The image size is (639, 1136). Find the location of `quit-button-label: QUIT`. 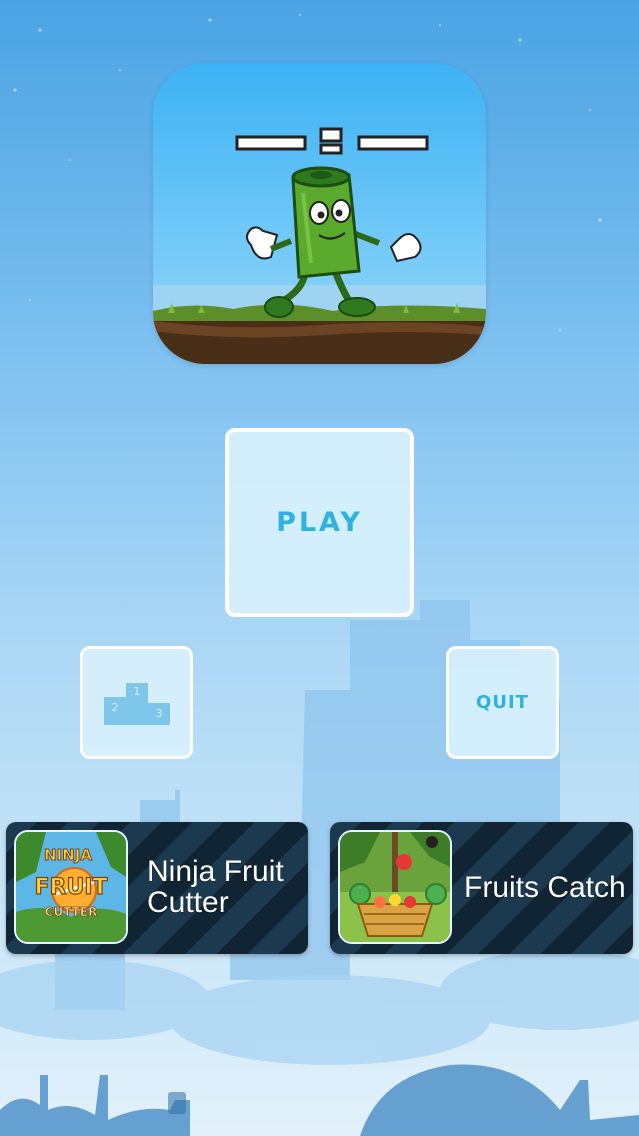

quit-button-label: QUIT is located at coordinates (502, 702).